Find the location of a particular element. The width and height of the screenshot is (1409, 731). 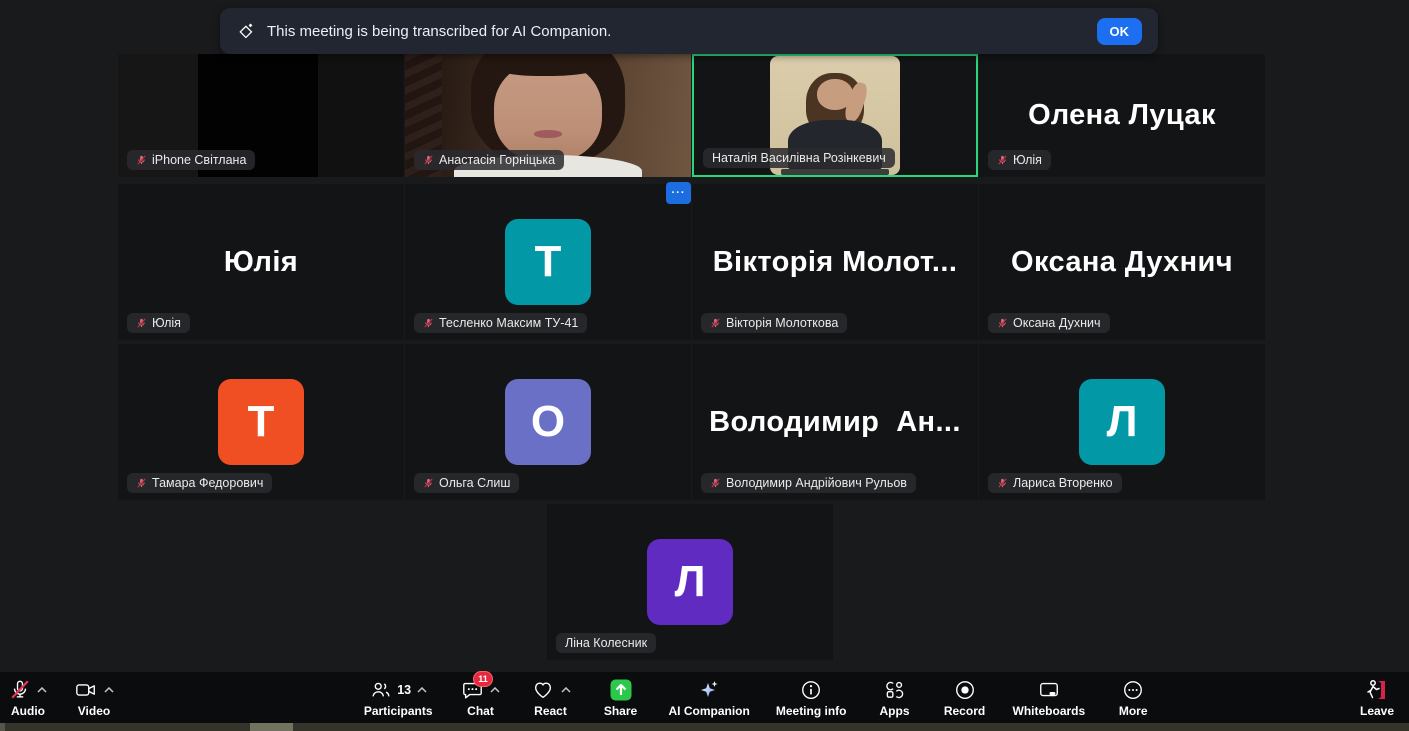

participant-tile: Вікторія Молот... Вікторія Молоткова is located at coordinates (835, 262).